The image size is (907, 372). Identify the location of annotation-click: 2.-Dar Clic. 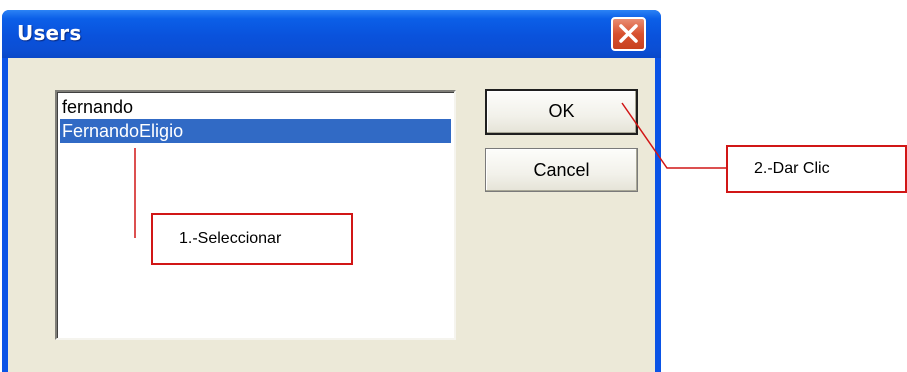
(816, 169).